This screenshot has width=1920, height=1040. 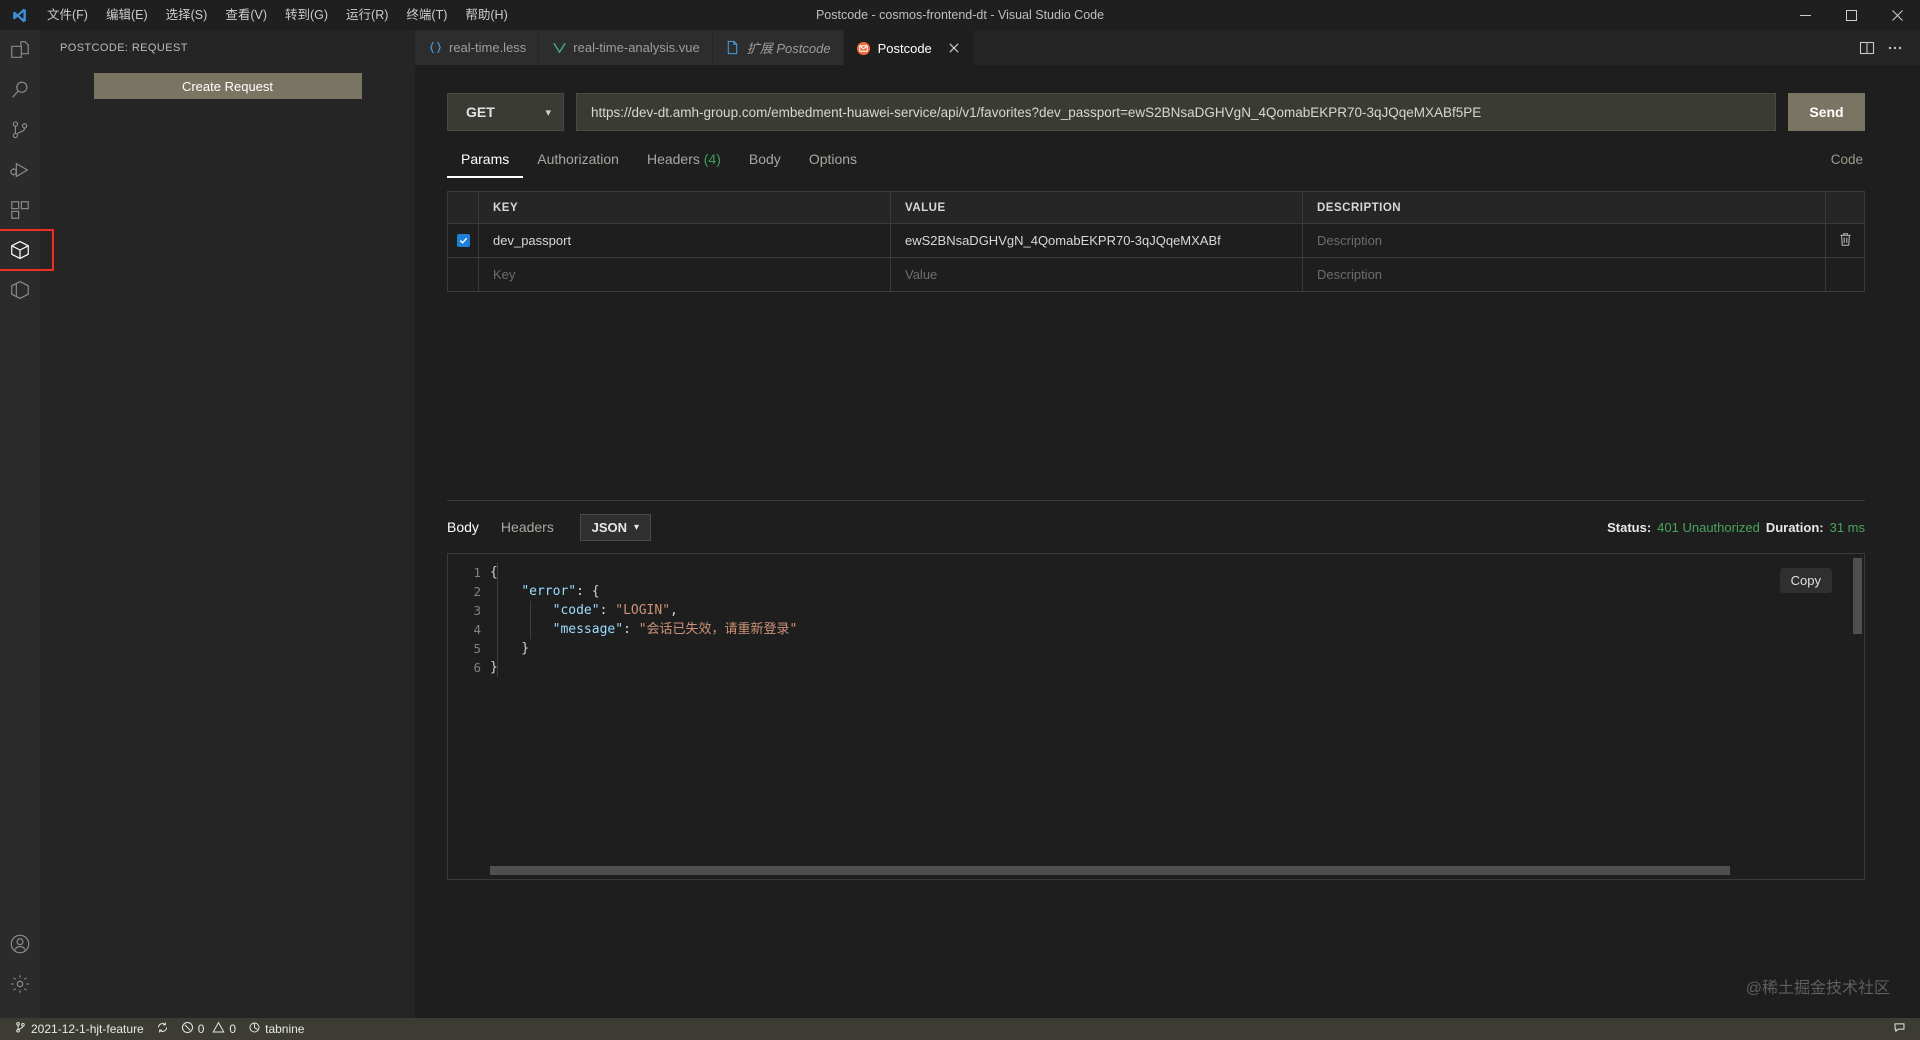 I want to click on menu-selection: 选择(S), so click(x=187, y=15).